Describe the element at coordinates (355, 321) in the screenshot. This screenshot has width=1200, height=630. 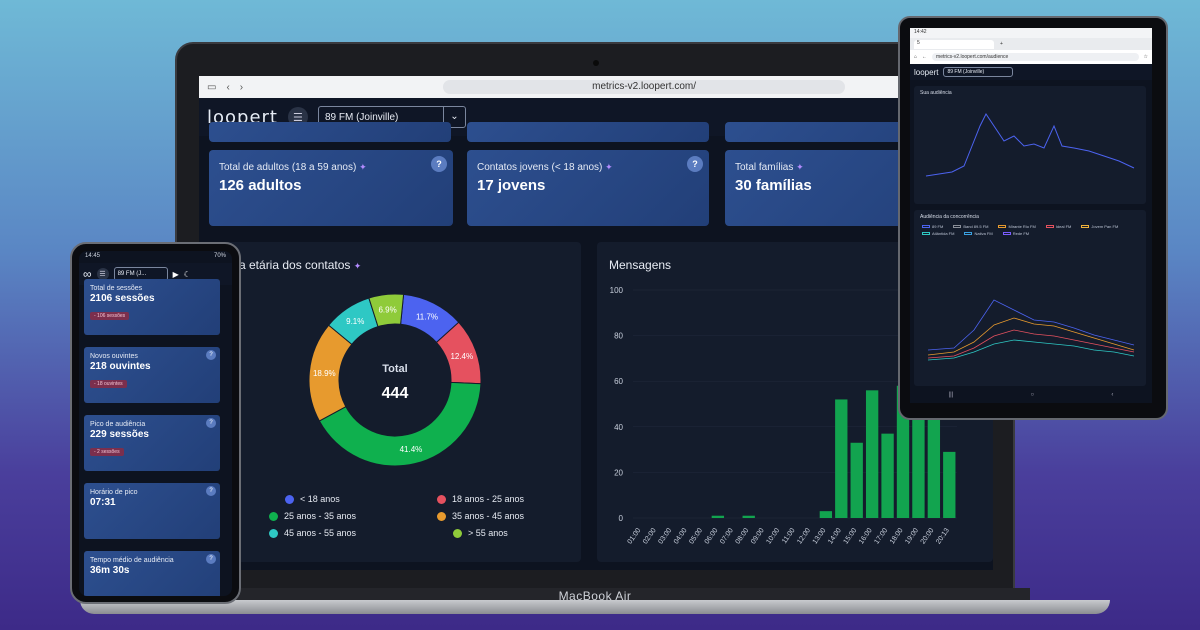
I see `donut-slice-label: 9.1%` at that location.